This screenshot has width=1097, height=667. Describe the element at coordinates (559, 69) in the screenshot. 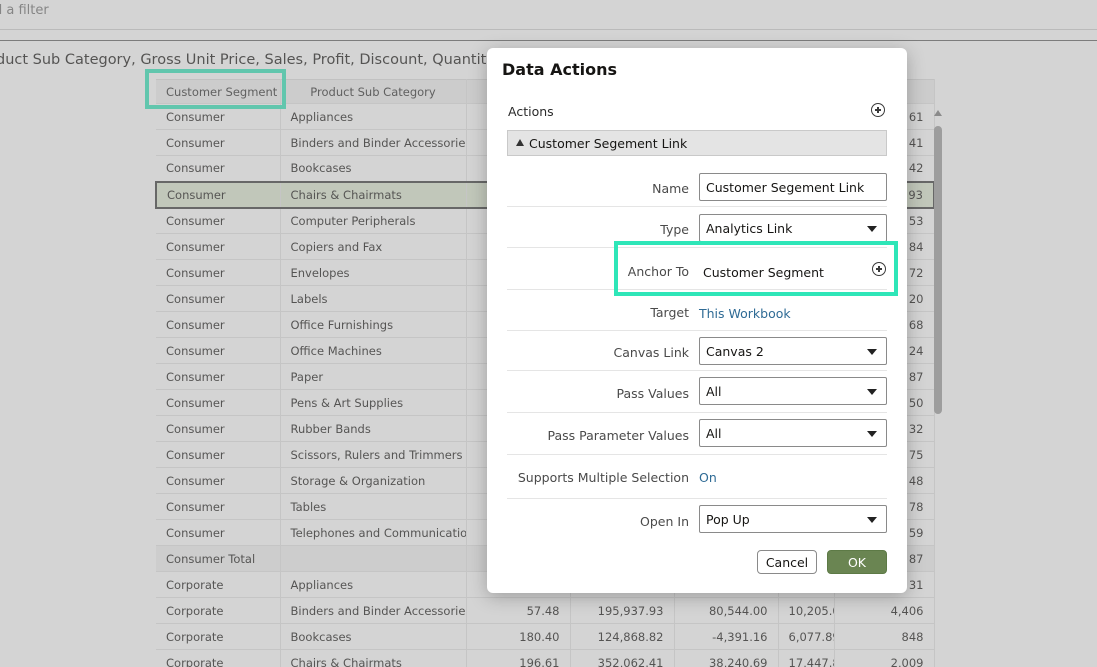

I see `dialog-title: Data Actions` at that location.